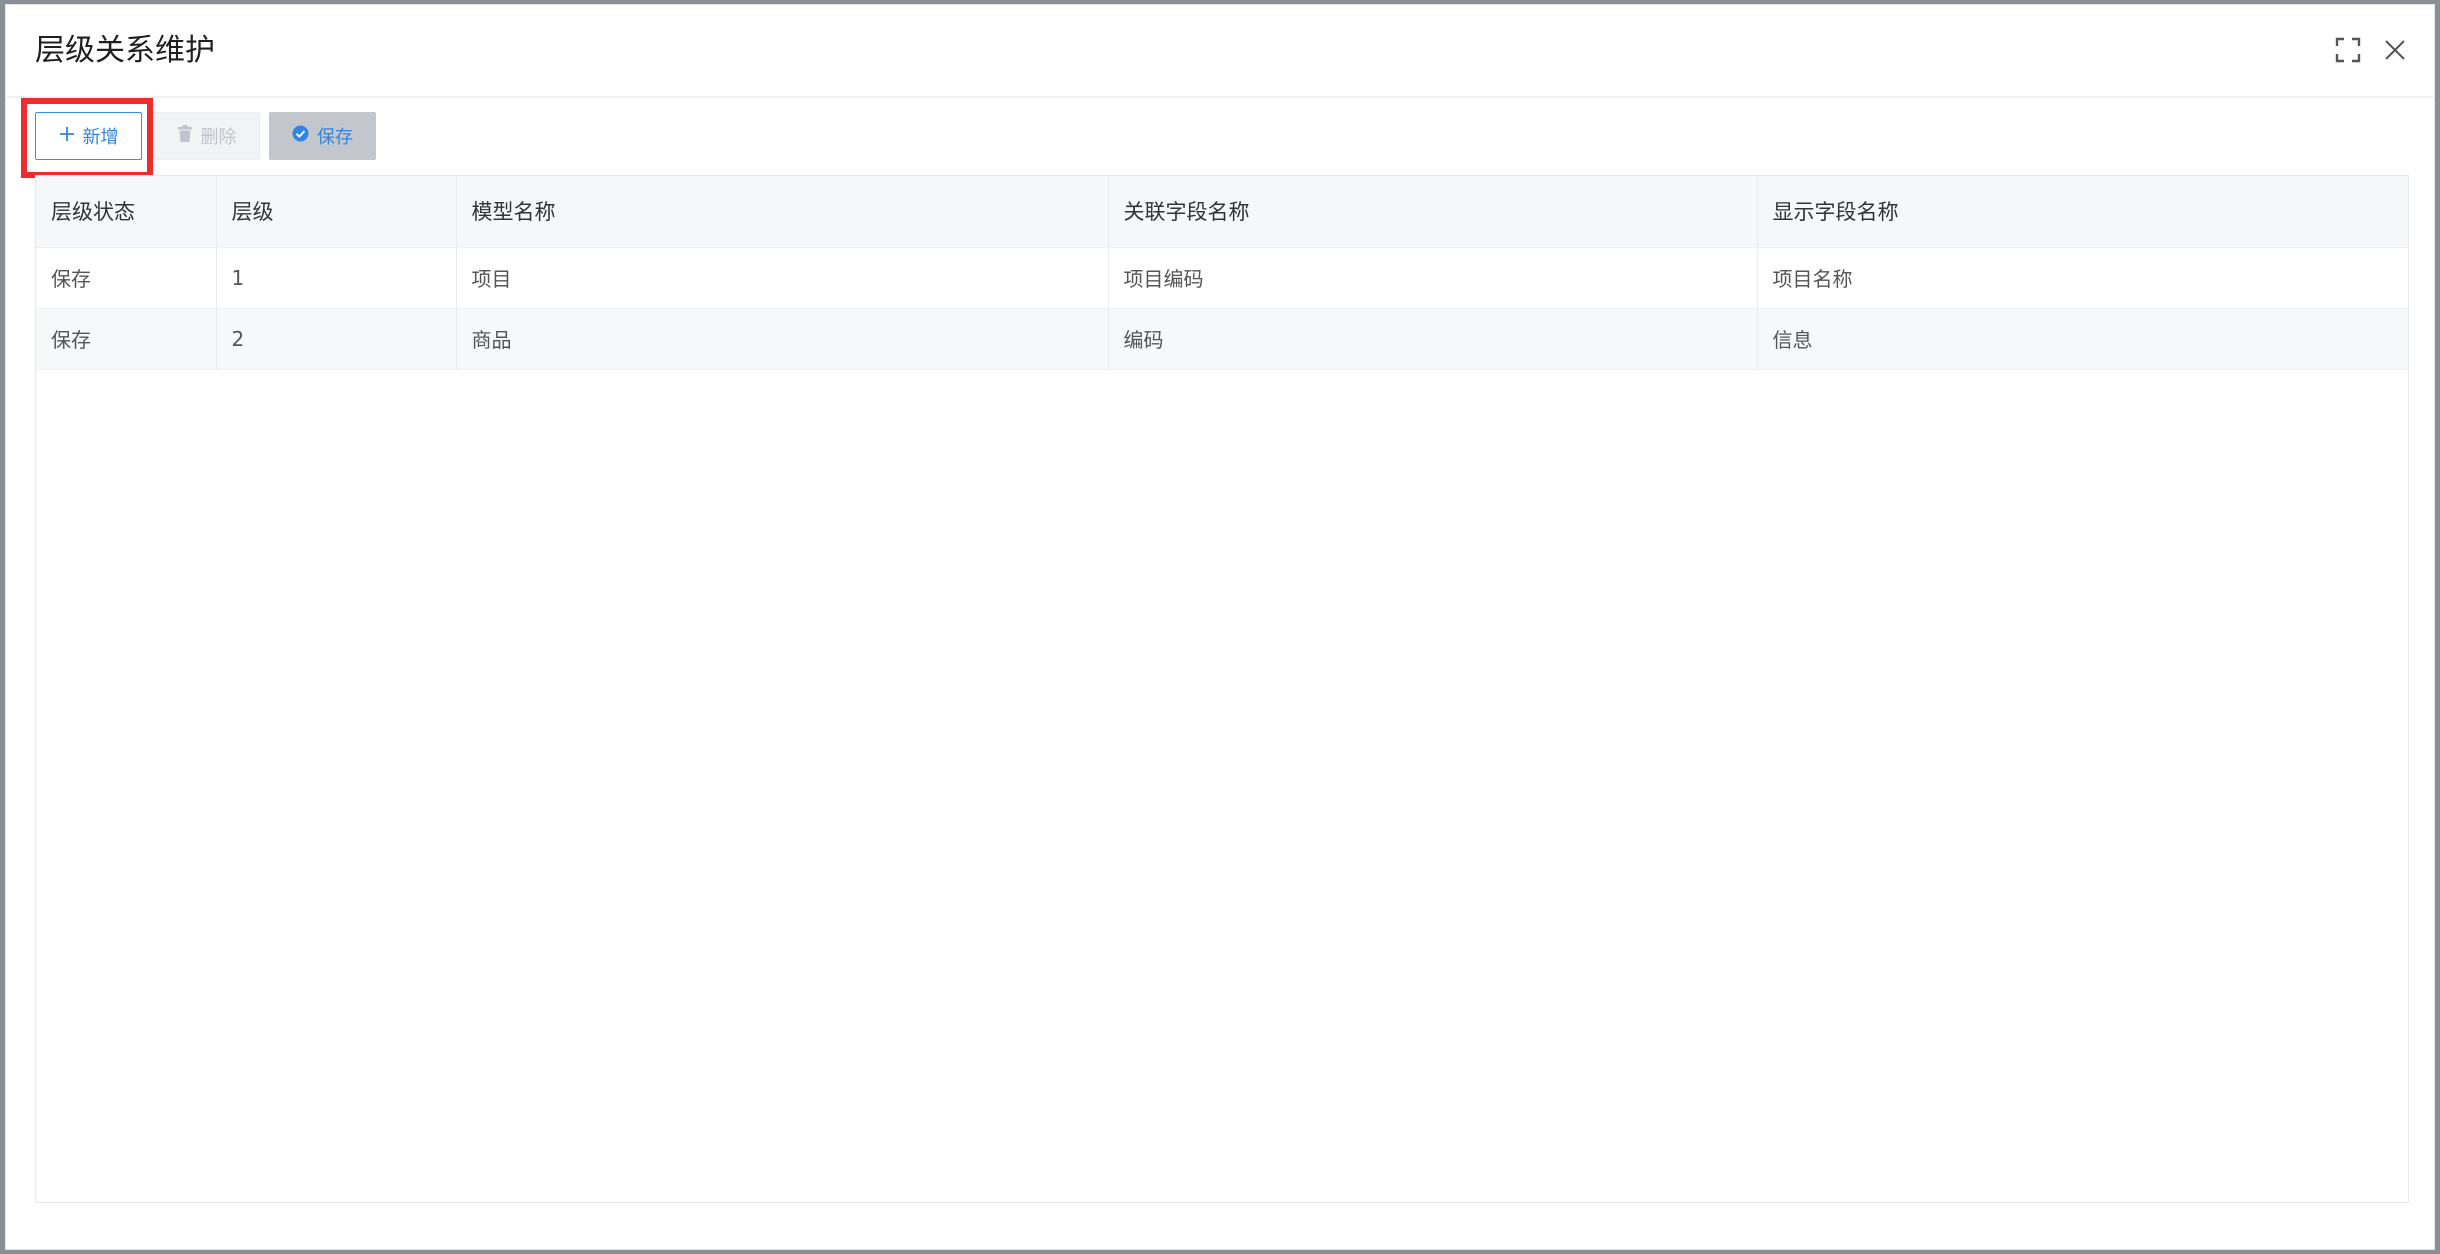  I want to click on check-circle-icon, so click(300, 136).